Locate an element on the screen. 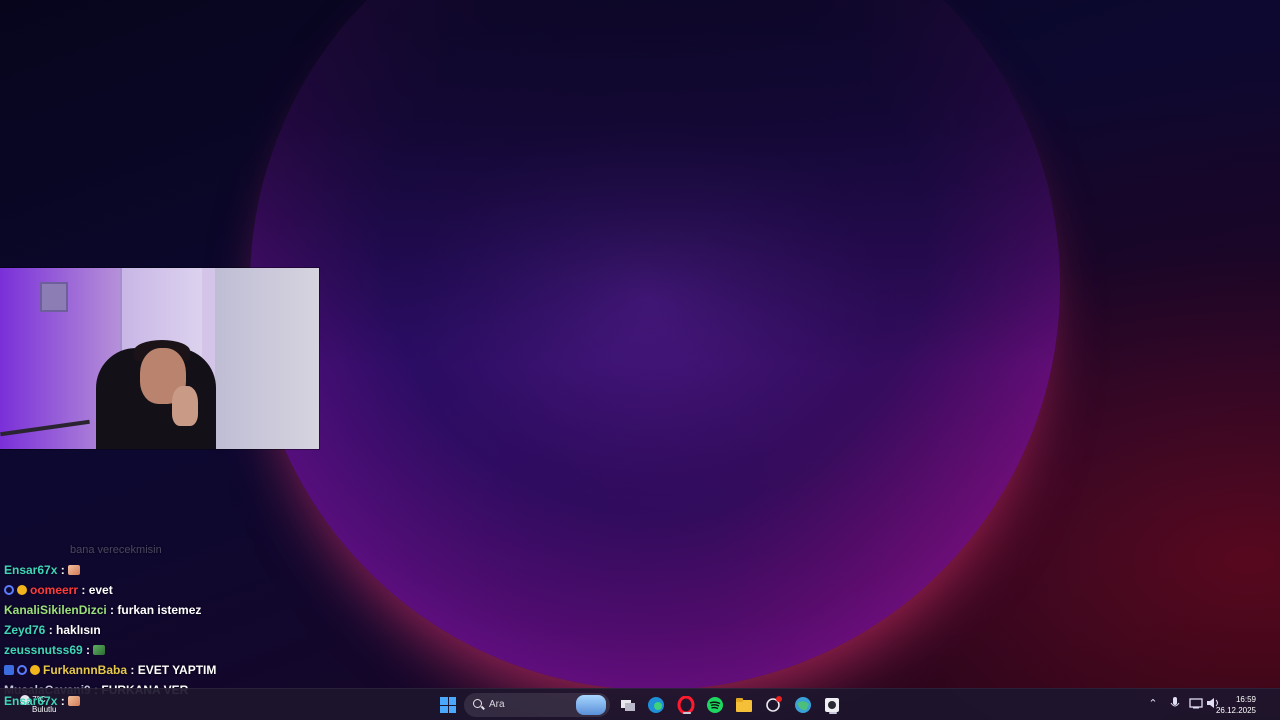 The width and height of the screenshot is (1280, 720). opera-button is located at coordinates (686, 705).